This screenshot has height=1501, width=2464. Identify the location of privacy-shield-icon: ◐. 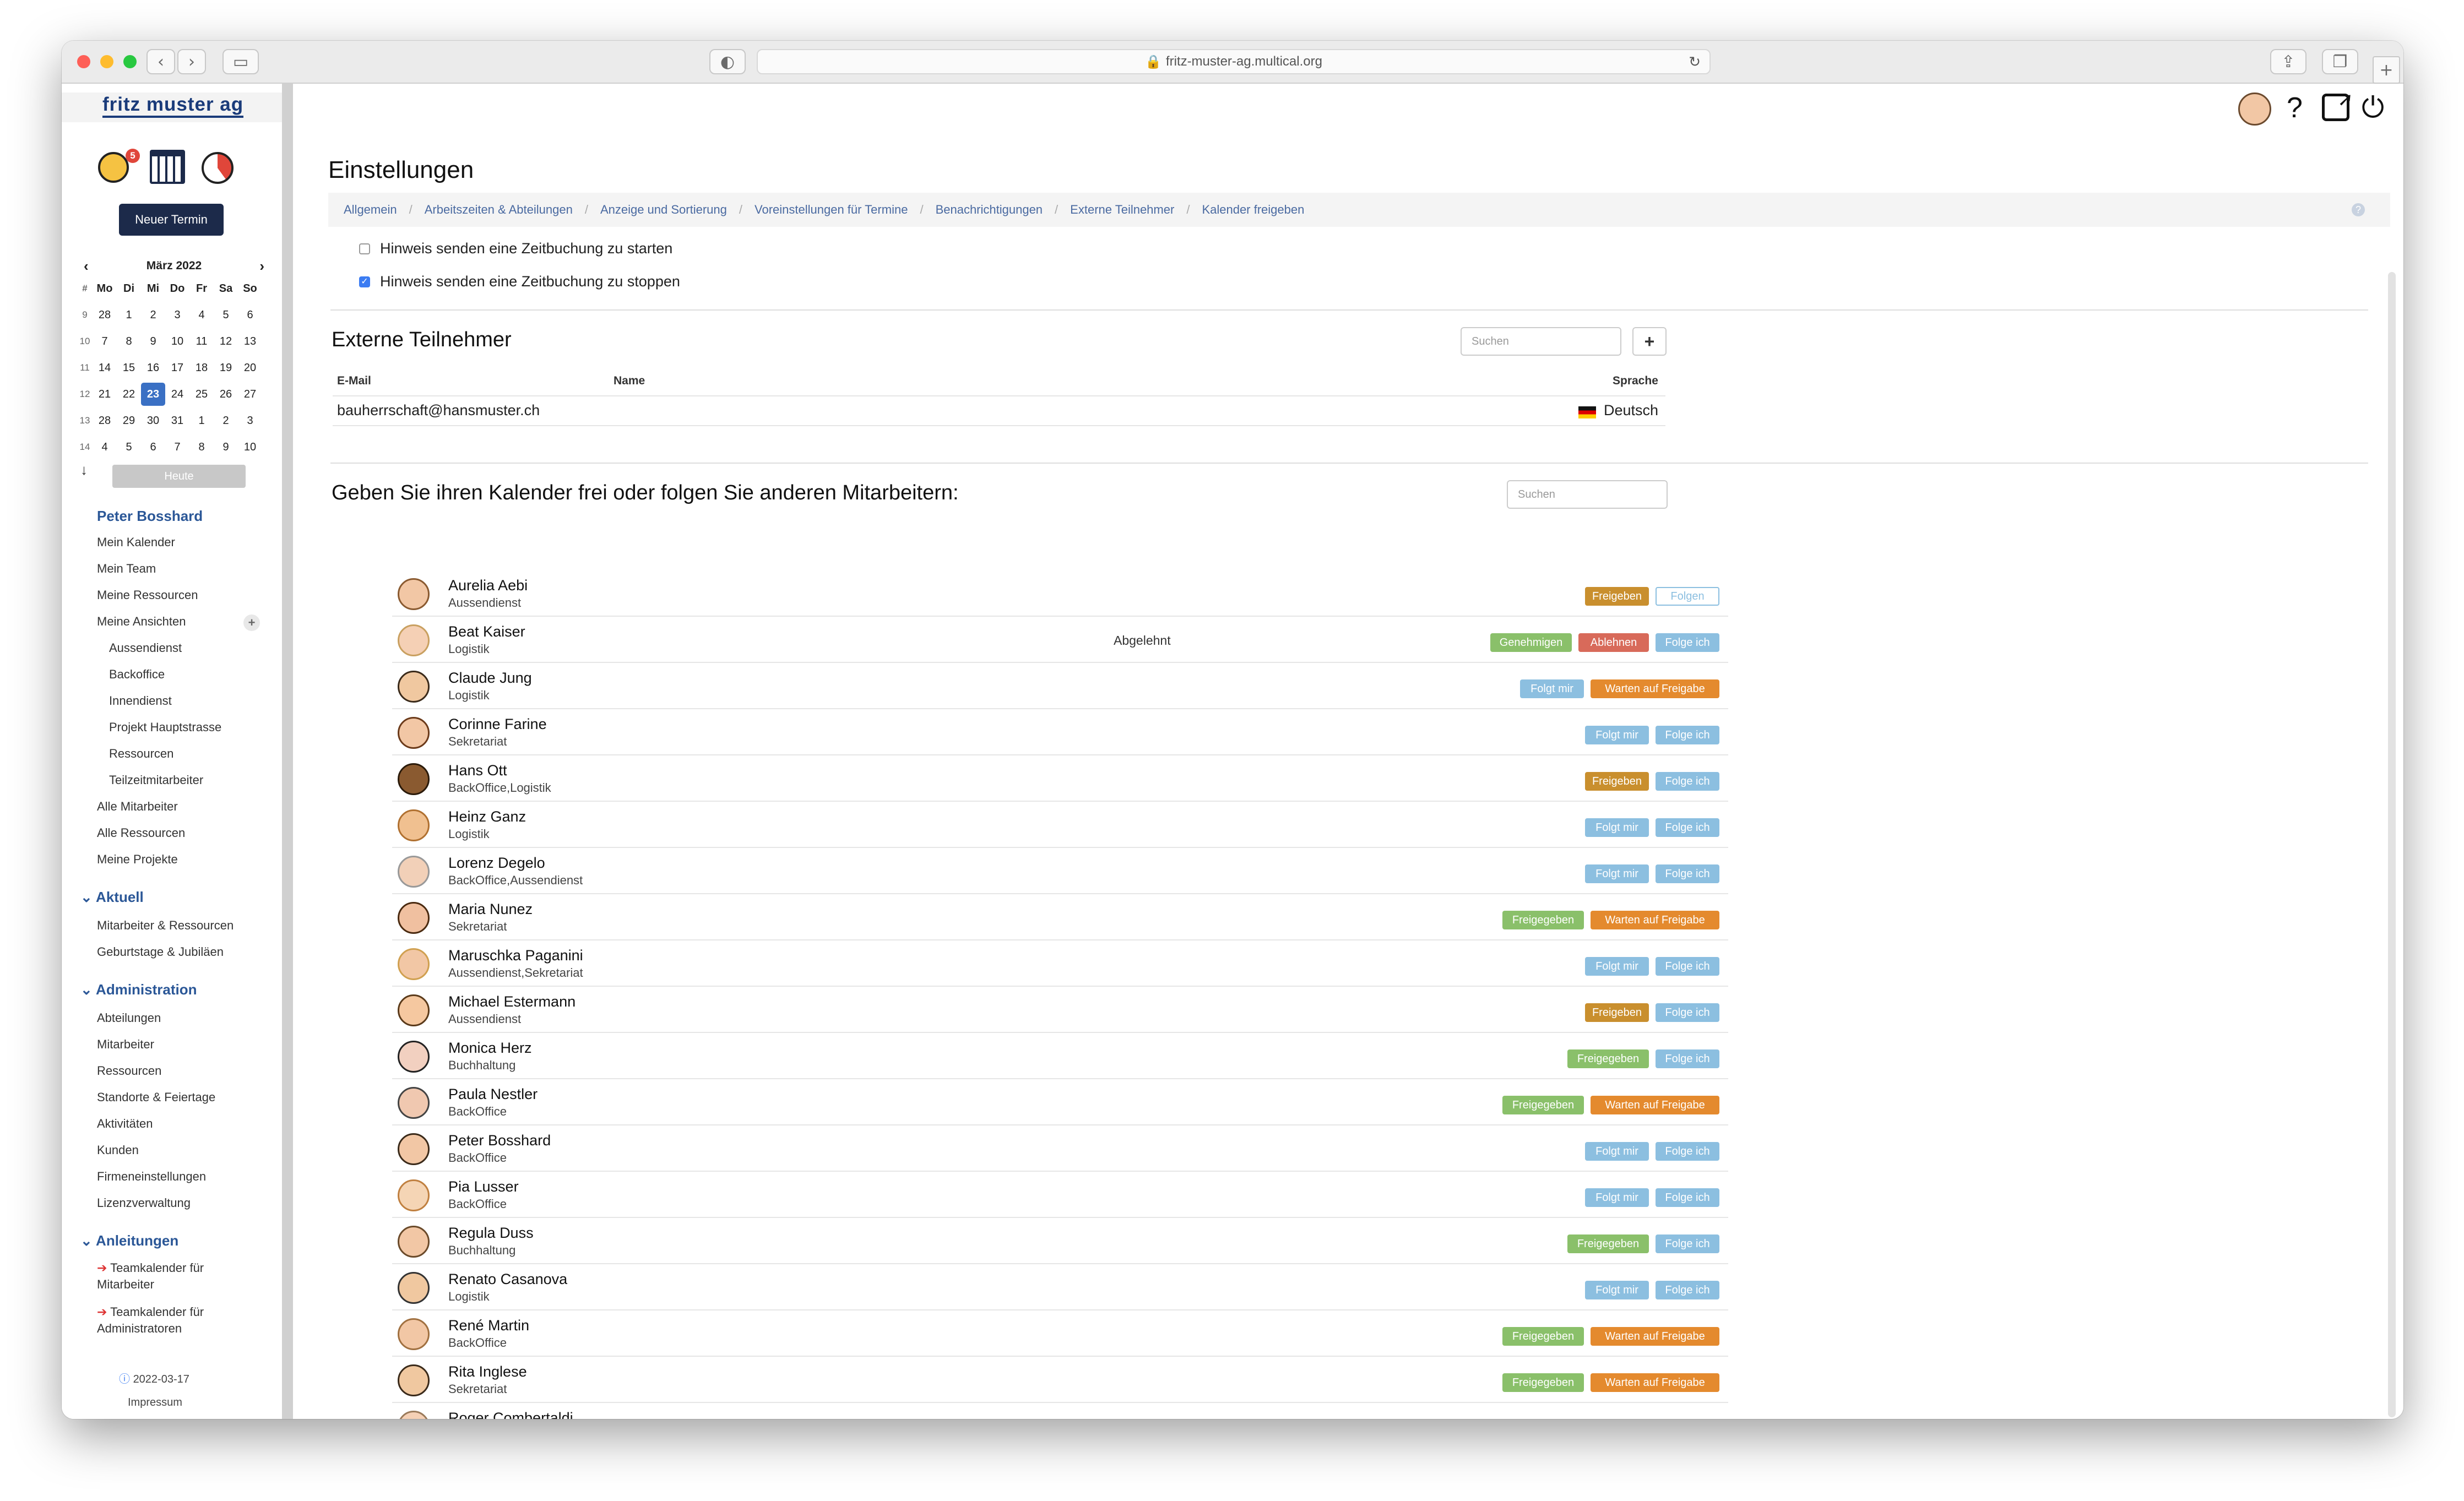
(727, 62).